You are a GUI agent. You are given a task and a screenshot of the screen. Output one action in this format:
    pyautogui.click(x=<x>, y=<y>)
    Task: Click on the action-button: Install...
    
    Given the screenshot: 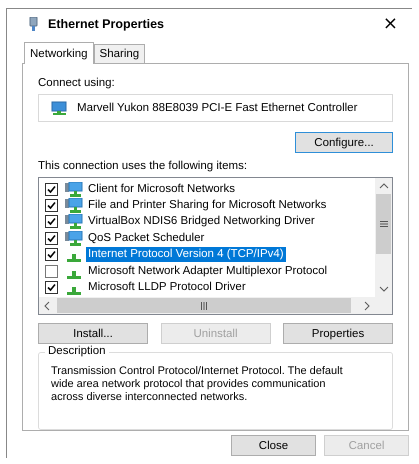 What is the action you would take?
    pyautogui.click(x=93, y=333)
    